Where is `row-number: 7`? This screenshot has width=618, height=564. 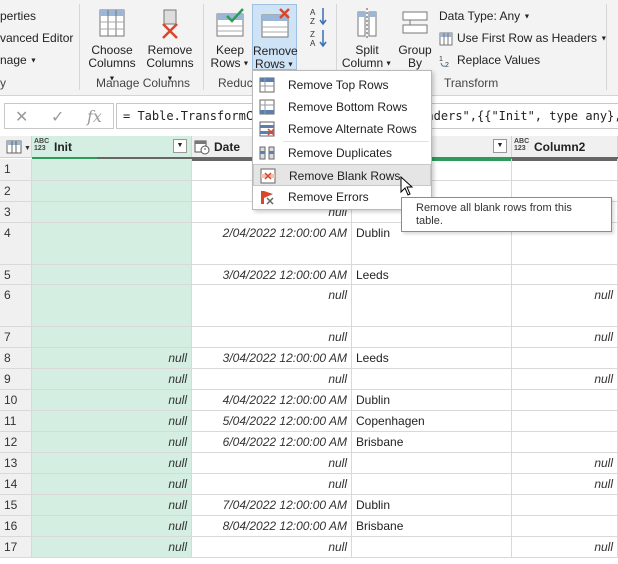 row-number: 7 is located at coordinates (16, 337).